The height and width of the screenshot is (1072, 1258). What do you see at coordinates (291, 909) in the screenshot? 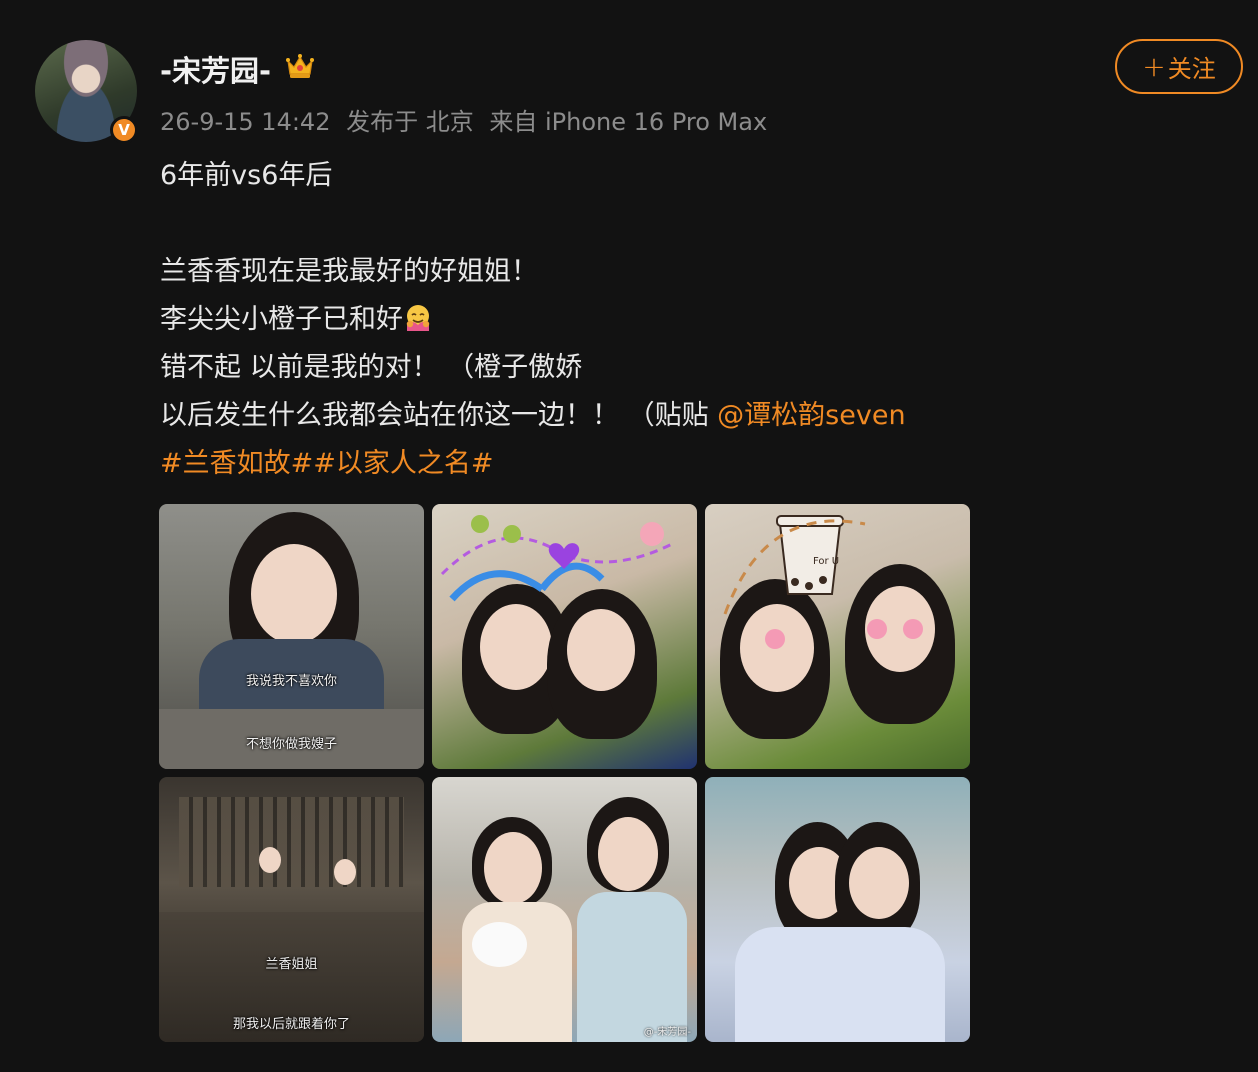
I see `post-image-4: 兰香姐姐 那我以后就跟着你了` at bounding box center [291, 909].